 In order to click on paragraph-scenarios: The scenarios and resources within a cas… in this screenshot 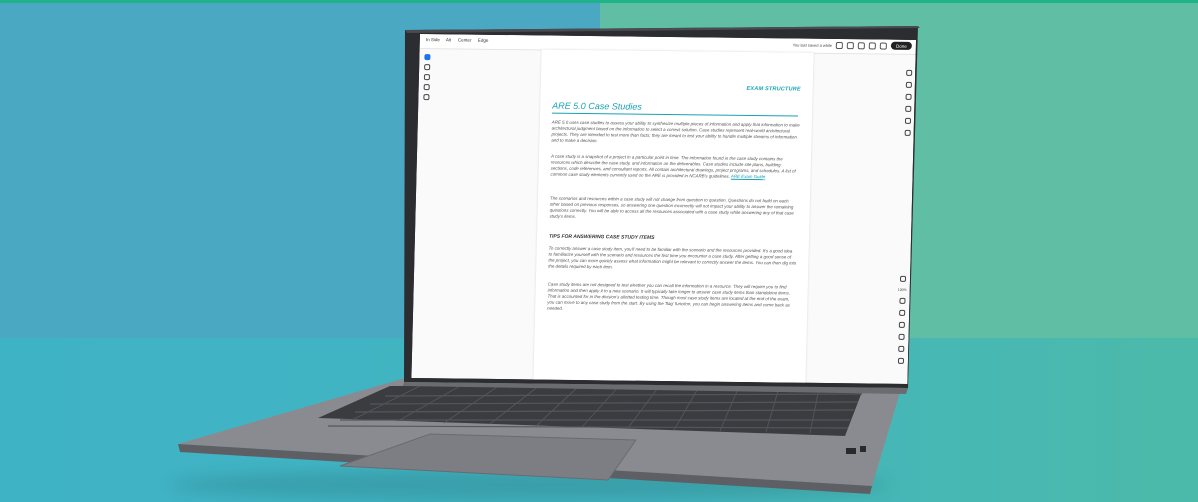, I will do `click(671, 207)`.